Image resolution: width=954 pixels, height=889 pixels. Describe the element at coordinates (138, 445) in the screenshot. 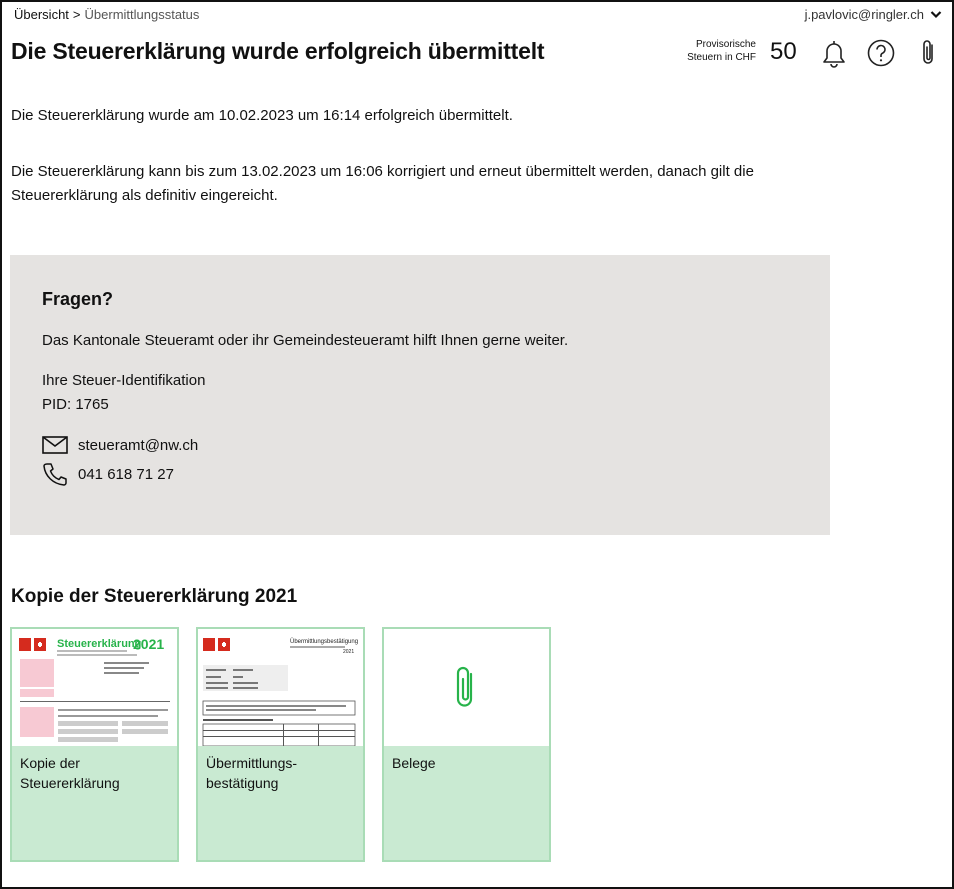

I see `contact-email-text: steueramt@nw.ch` at that location.